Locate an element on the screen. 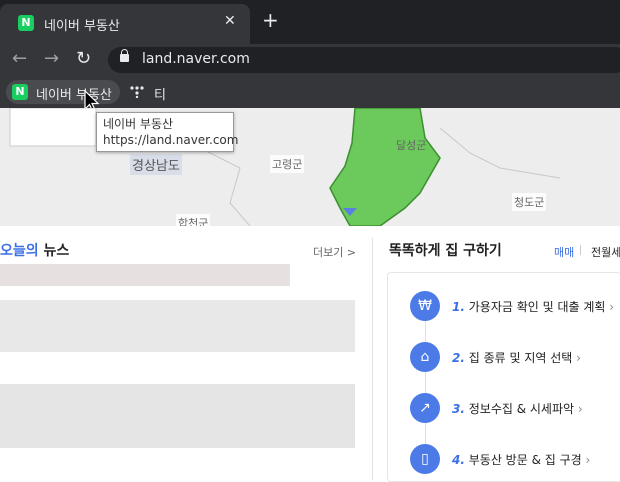 The image size is (620, 482). news-heading: 오늘의 뉴스 is located at coordinates (34, 250).